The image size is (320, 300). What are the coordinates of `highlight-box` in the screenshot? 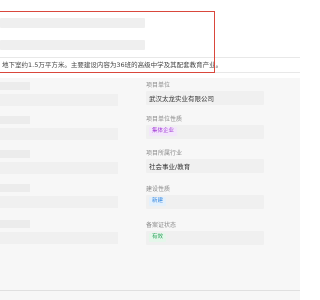 It's located at (107, 42).